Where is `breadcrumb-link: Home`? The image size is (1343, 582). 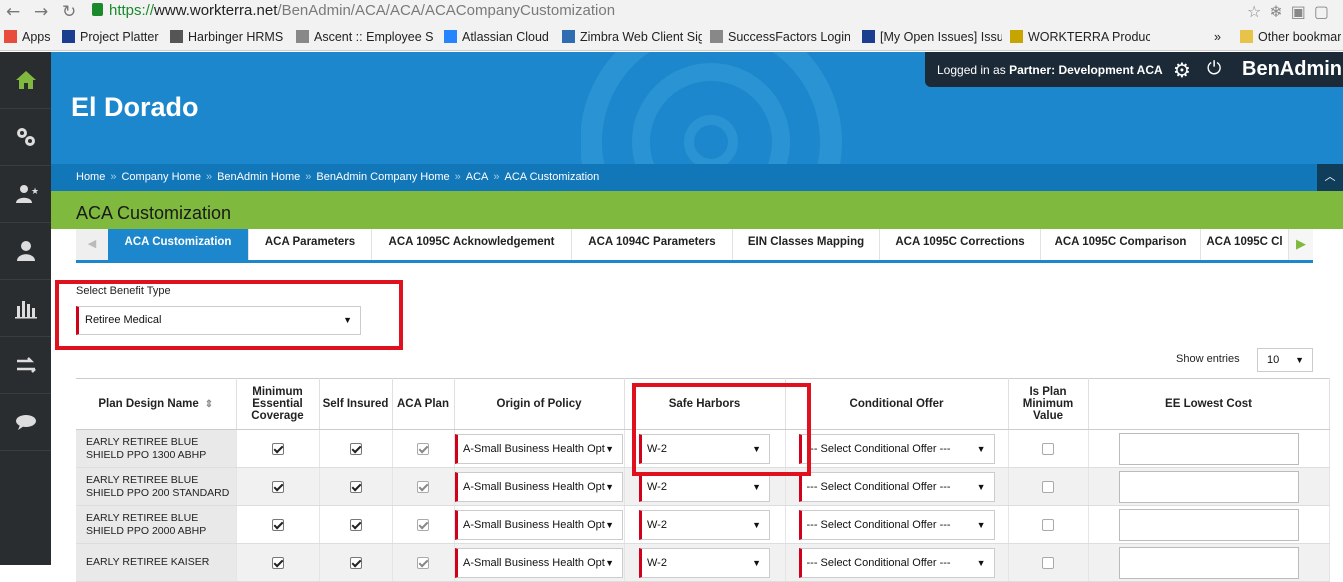
breadcrumb-link: Home is located at coordinates (90, 177).